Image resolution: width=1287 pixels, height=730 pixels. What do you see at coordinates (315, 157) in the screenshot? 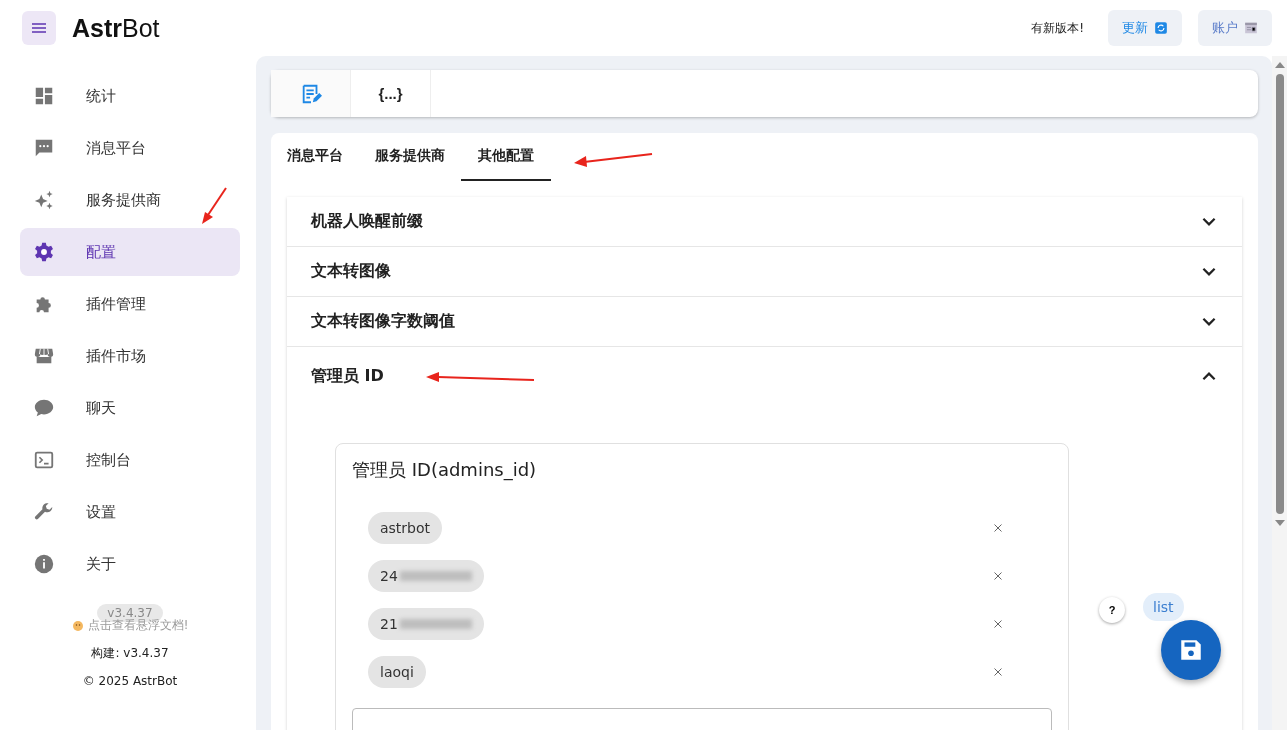
I see `tab: 消息平台` at bounding box center [315, 157].